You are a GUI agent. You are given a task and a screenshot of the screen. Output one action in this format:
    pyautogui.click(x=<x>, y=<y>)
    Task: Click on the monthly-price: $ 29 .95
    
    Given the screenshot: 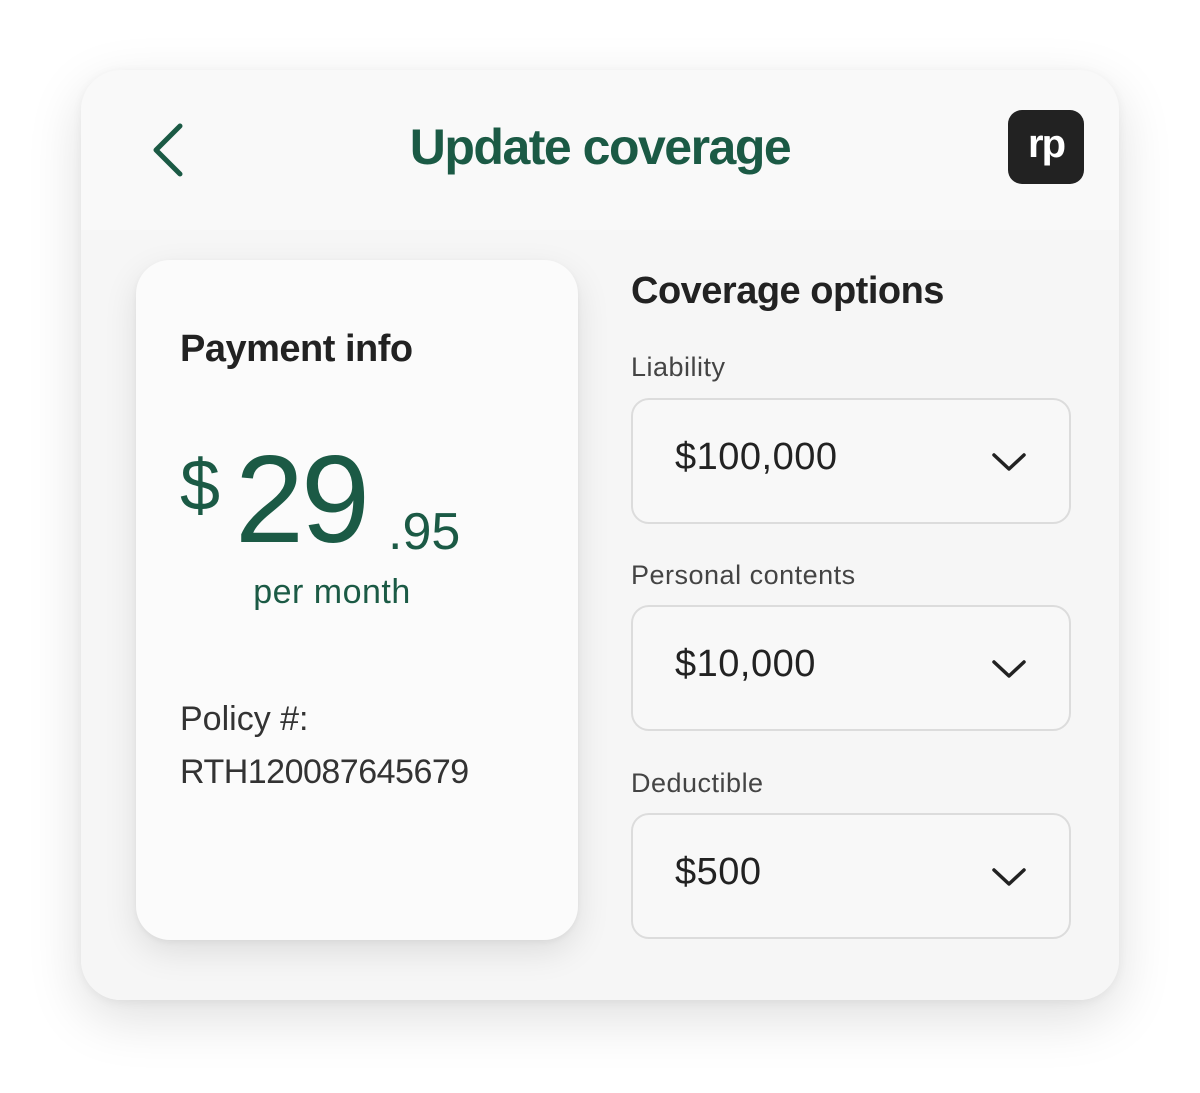 What is the action you would take?
    pyautogui.click(x=360, y=508)
    